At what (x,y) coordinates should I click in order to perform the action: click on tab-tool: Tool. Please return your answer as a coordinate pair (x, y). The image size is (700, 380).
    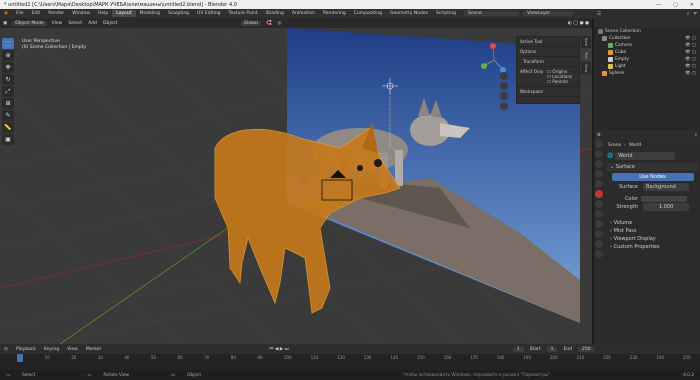
    Looking at the image, I should click on (586, 55).